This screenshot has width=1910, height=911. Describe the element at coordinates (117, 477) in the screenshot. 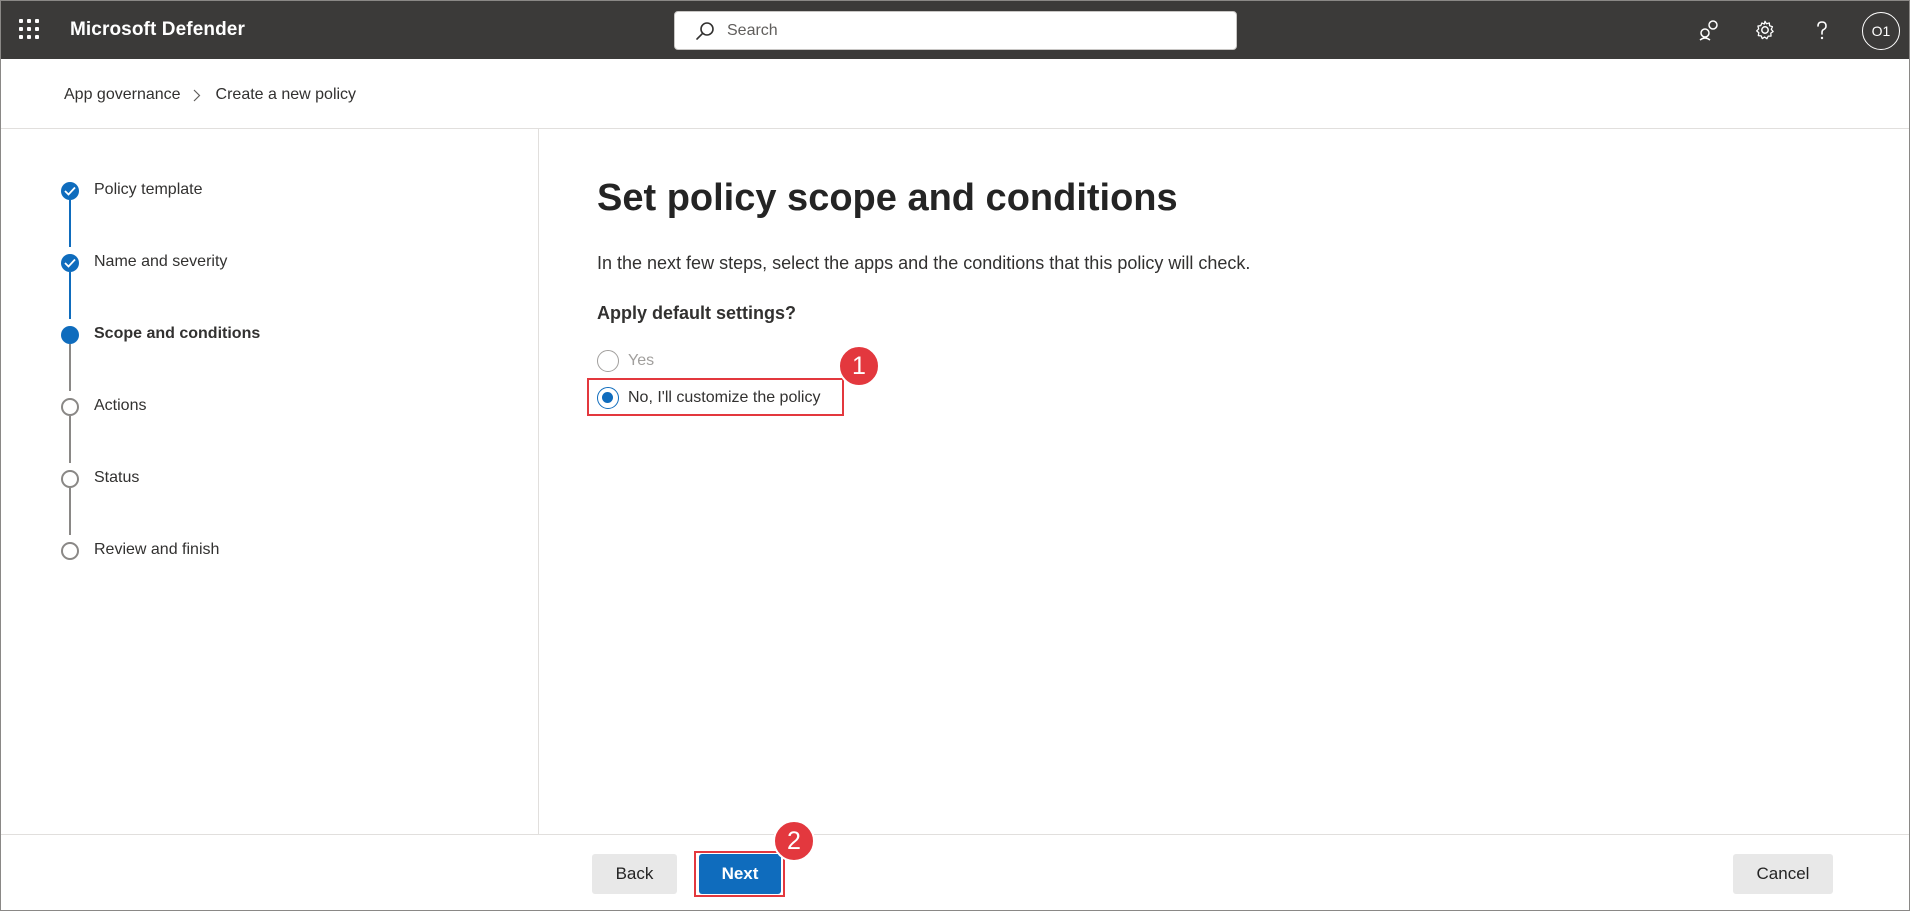

I see `step-label: Status` at that location.